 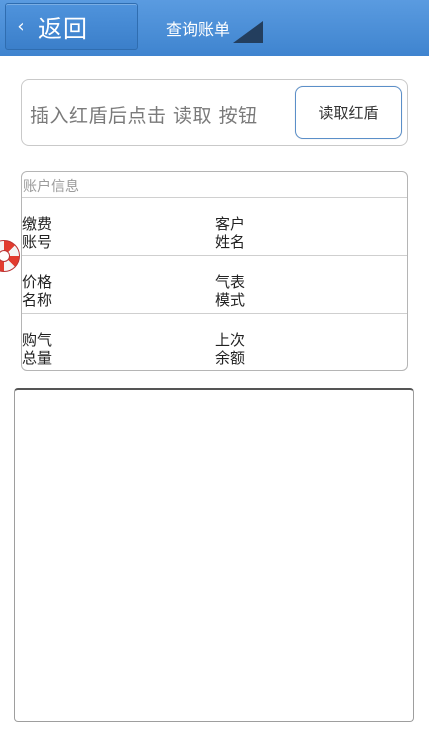 What do you see at coordinates (51, 187) in the screenshot?
I see `account-info-title: 账户信息` at bounding box center [51, 187].